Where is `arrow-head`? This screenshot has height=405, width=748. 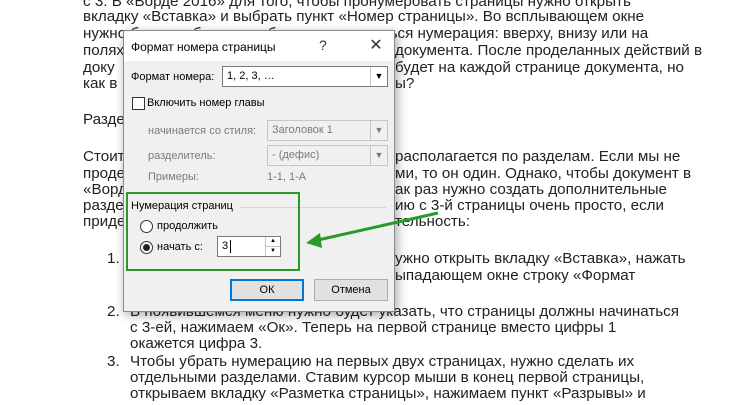 arrow-head is located at coordinates (314, 240).